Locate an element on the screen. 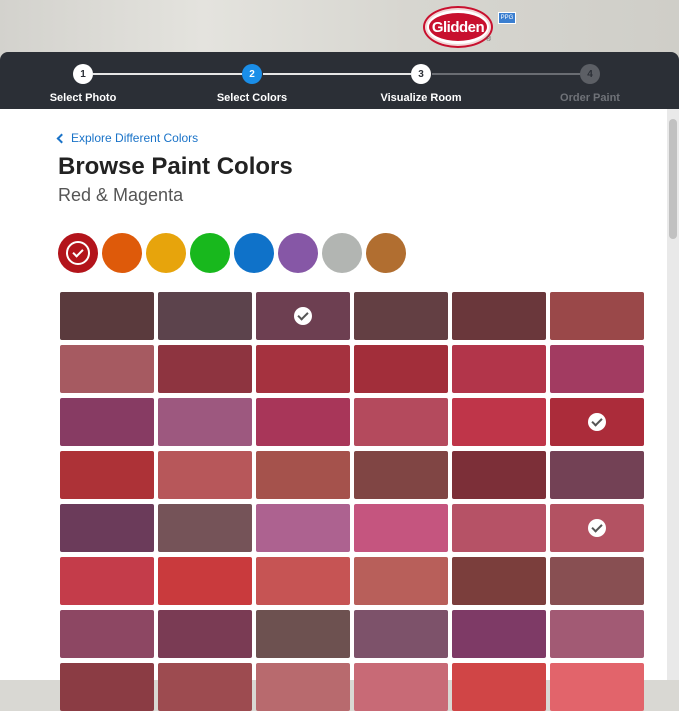 The width and height of the screenshot is (679, 711). color-family-orange is located at coordinates (122, 253).